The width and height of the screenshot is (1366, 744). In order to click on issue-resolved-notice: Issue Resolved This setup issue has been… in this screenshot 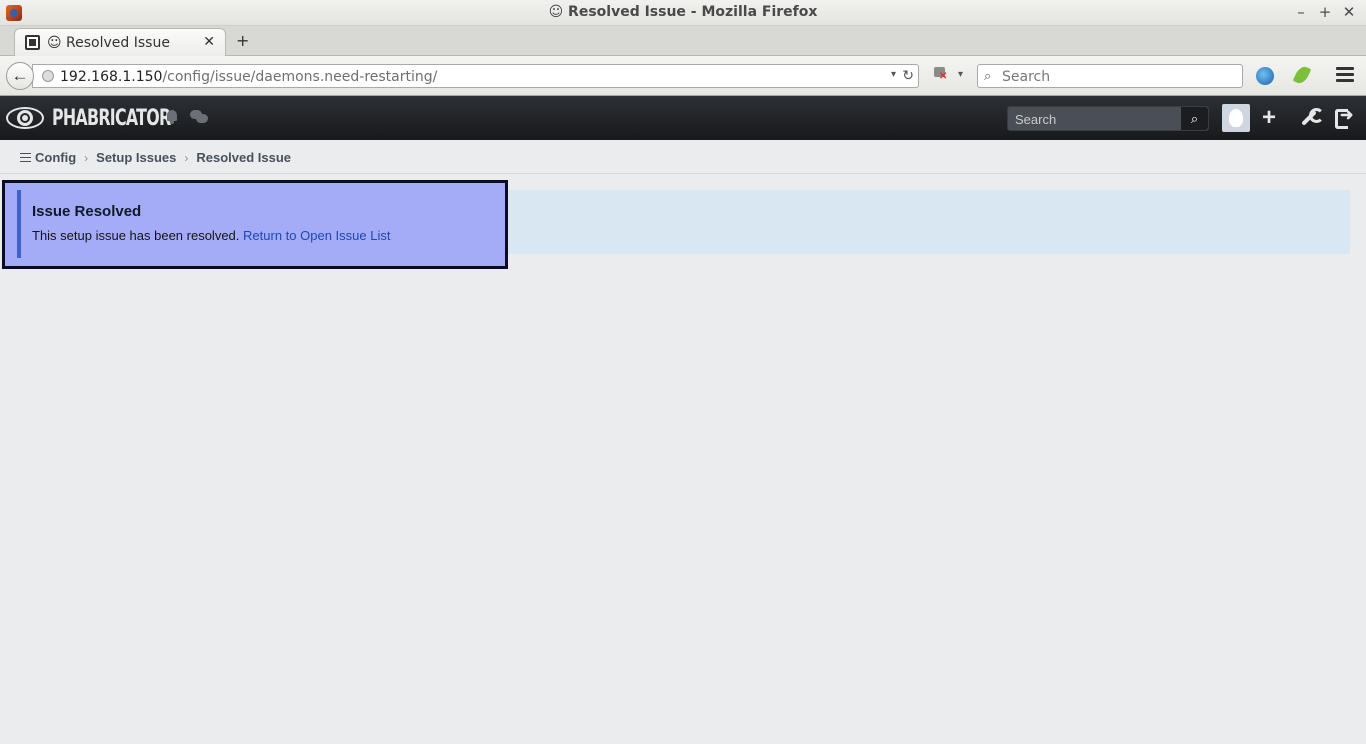, I will do `click(255, 224)`.